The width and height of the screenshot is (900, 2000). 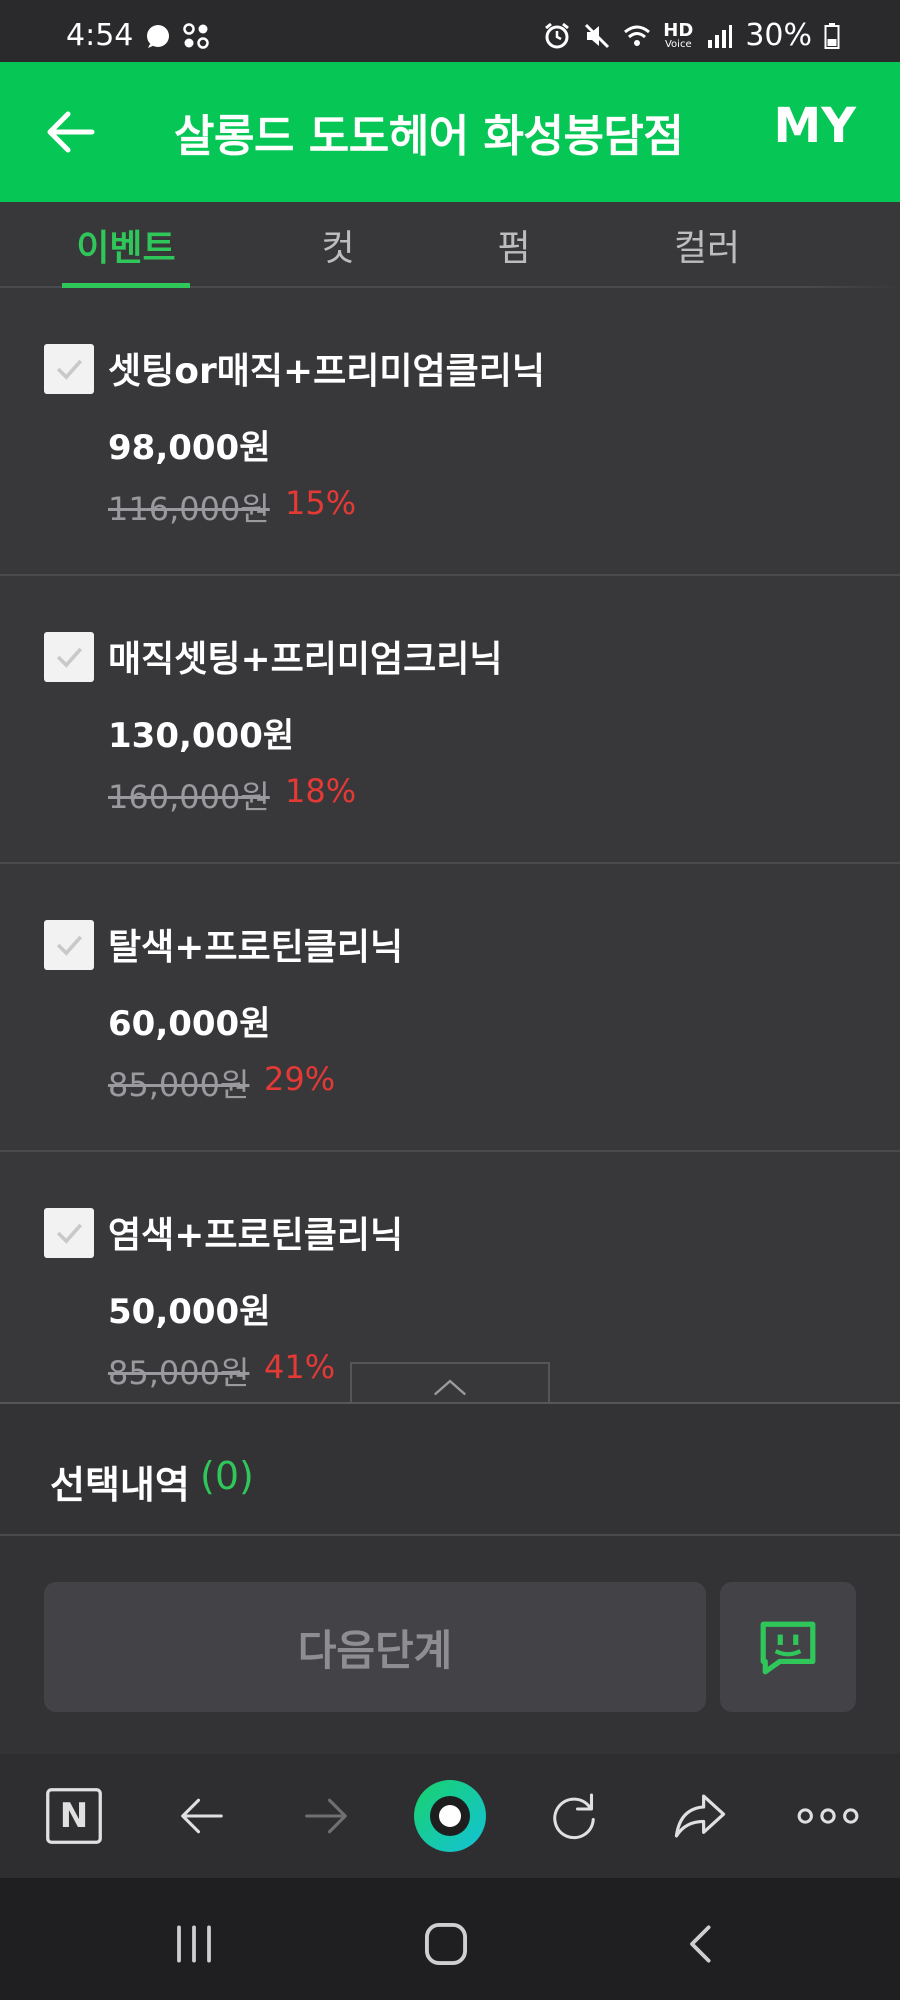 I want to click on page-title: 살롱드 도도헤어 화성봉담점, so click(x=429, y=136).